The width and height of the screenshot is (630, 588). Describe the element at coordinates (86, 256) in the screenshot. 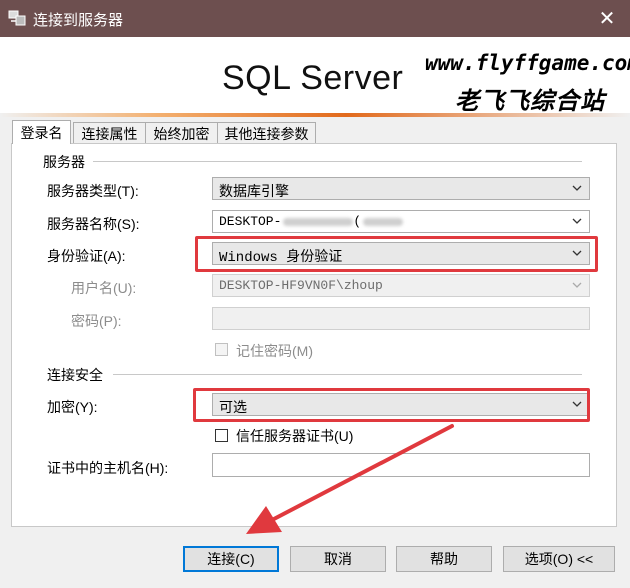

I see `auth-label: 身份验证(A):` at that location.